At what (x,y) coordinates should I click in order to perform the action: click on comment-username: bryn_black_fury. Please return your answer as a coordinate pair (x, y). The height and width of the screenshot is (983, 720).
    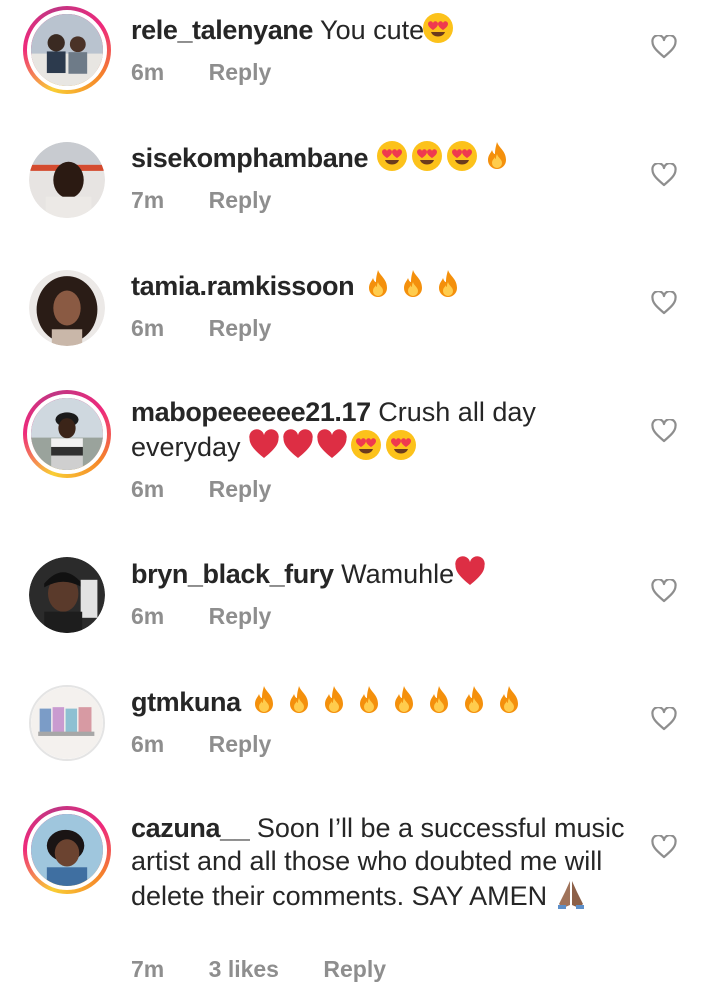
    Looking at the image, I should click on (232, 574).